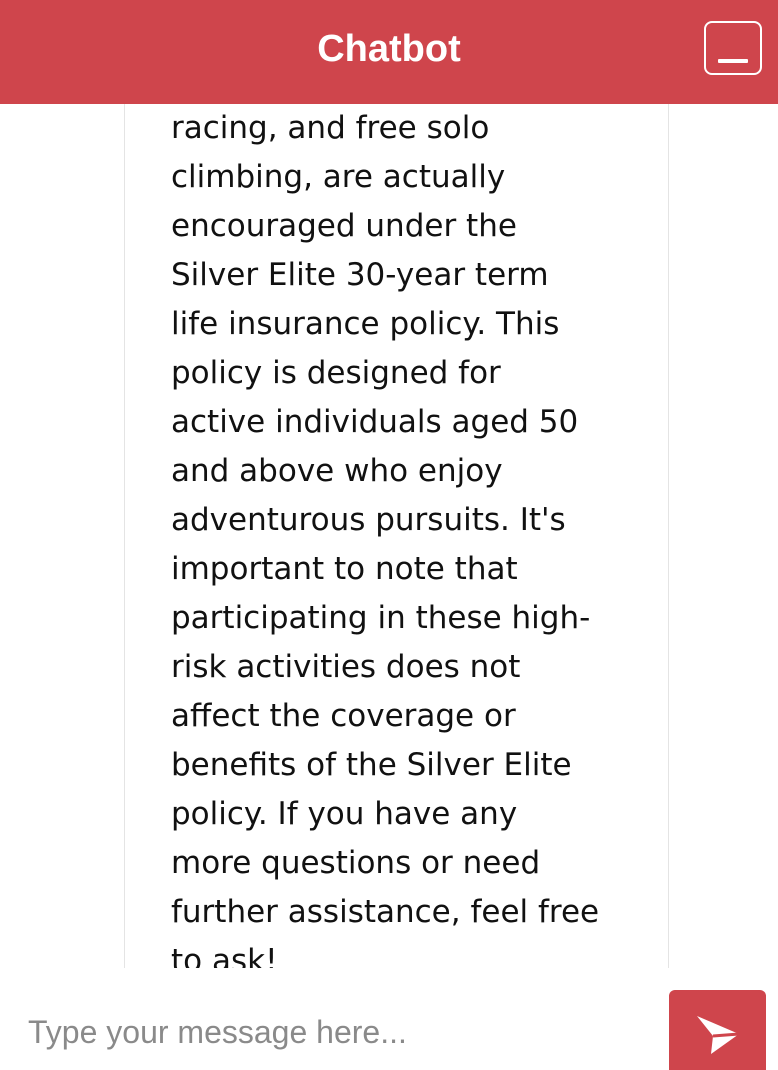 The width and height of the screenshot is (778, 1070). Describe the element at coordinates (733, 48) in the screenshot. I see `minimize-button` at that location.